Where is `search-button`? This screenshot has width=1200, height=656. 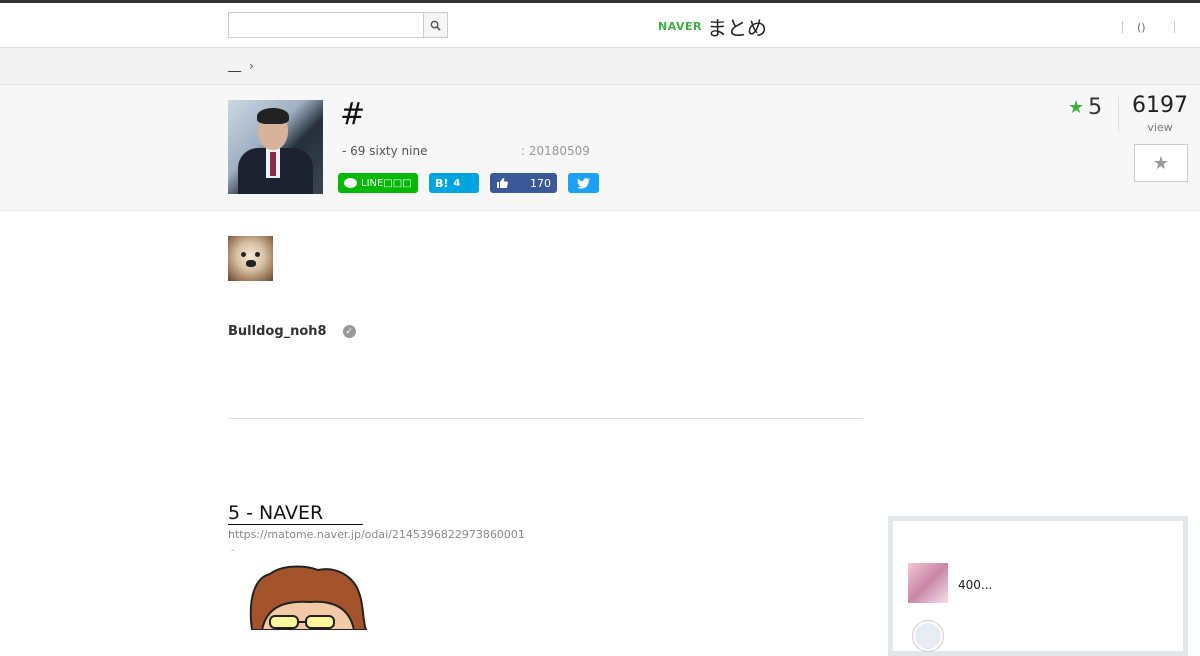
search-button is located at coordinates (435, 25).